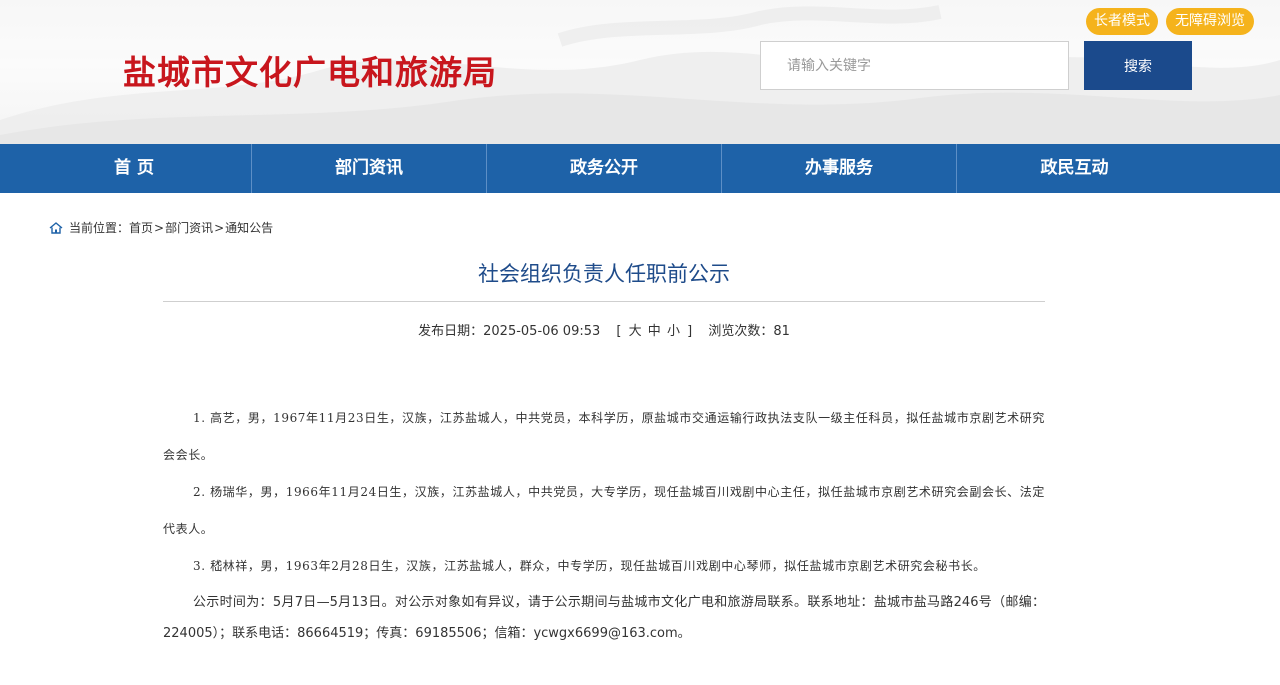 Image resolution: width=1280 pixels, height=685 pixels. Describe the element at coordinates (635, 331) in the screenshot. I see `font-size-large-button: 大` at that location.